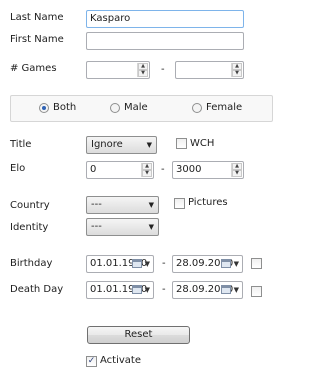  What do you see at coordinates (120, 264) in the screenshot?
I see `birthday-from-picker: 01.01.1900 ▼` at bounding box center [120, 264].